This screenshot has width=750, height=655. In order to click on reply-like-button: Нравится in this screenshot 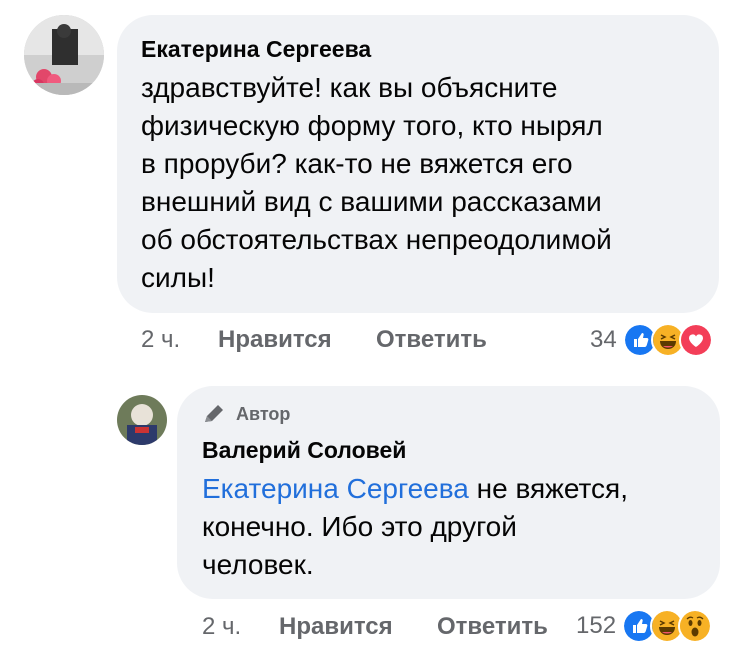, I will do `click(336, 627)`.